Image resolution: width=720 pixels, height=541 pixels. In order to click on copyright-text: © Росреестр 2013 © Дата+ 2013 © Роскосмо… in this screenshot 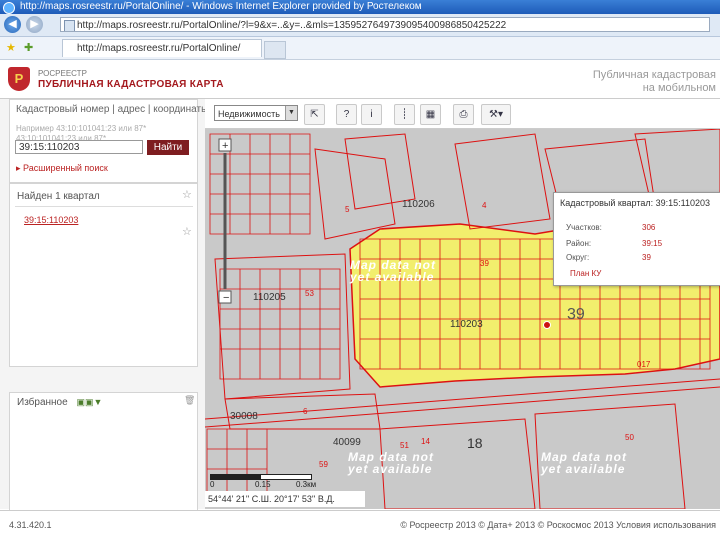, I will do `click(558, 525)`.